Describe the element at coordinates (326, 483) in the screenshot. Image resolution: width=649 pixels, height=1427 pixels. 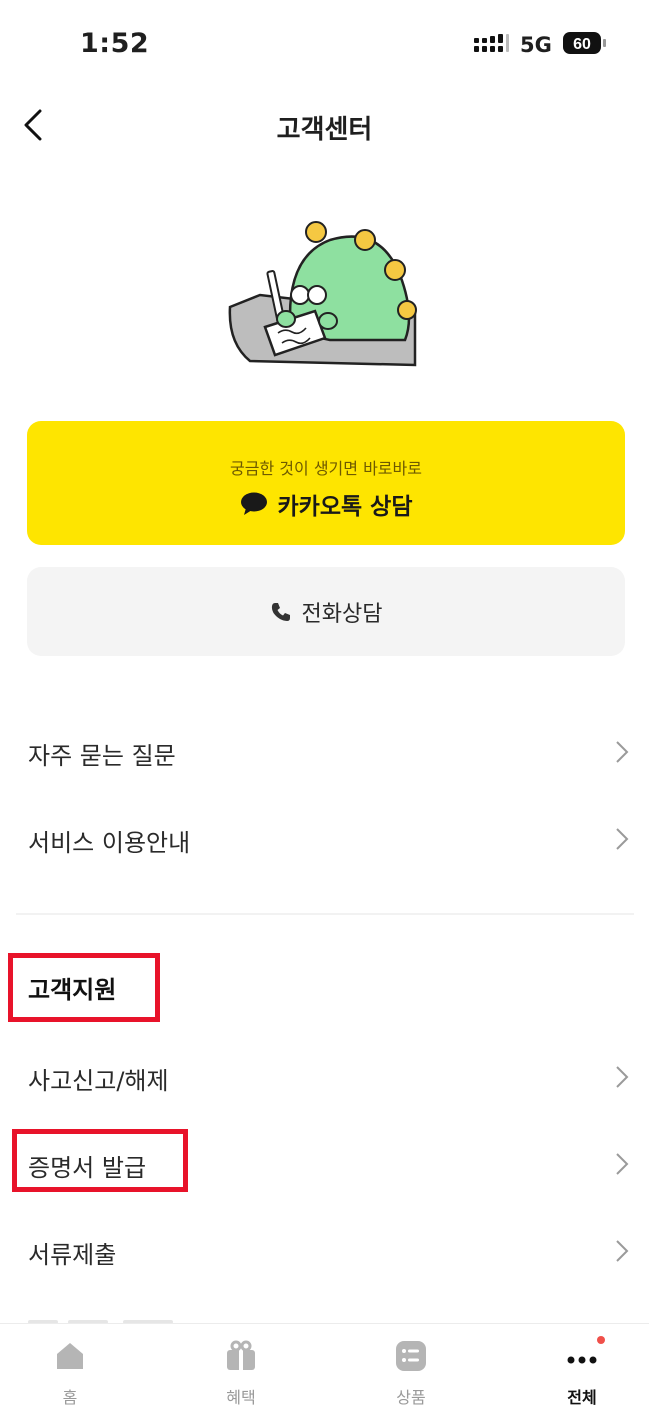
I see `kakaotalk-consult-button: 궁금한 것이 생기면 바로바로 카카오톡 상담` at that location.